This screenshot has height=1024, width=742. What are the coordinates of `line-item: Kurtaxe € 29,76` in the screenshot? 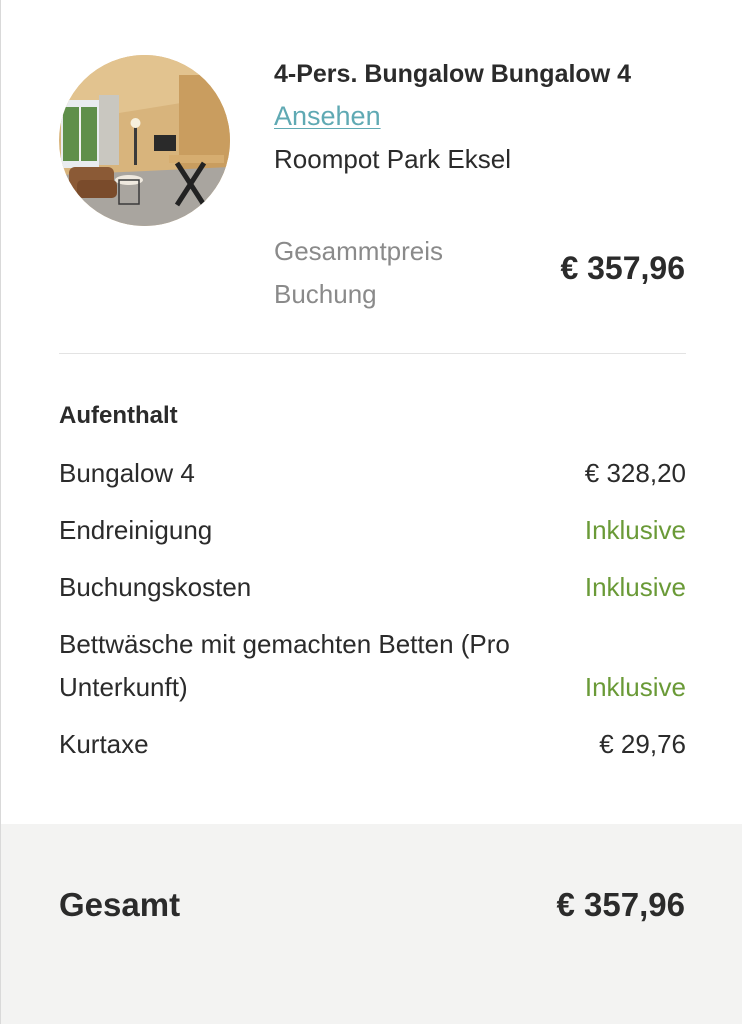 It's located at (372, 744).